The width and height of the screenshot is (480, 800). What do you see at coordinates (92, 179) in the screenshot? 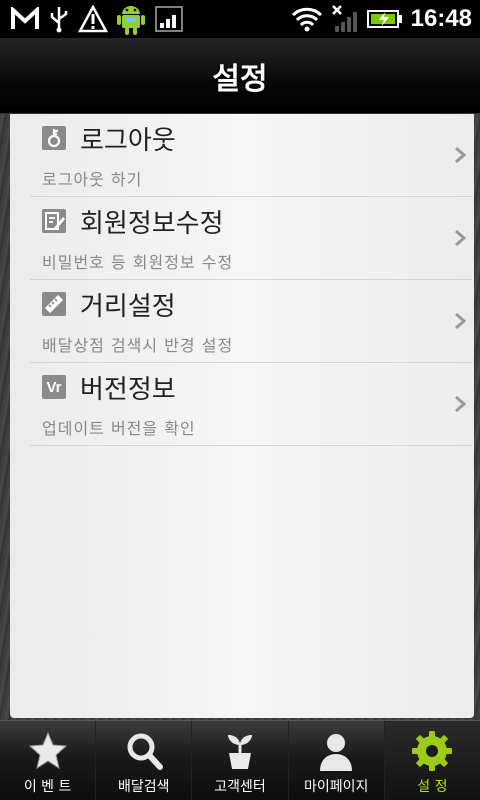
I see `settings-item-description: 로그아웃 하기` at bounding box center [92, 179].